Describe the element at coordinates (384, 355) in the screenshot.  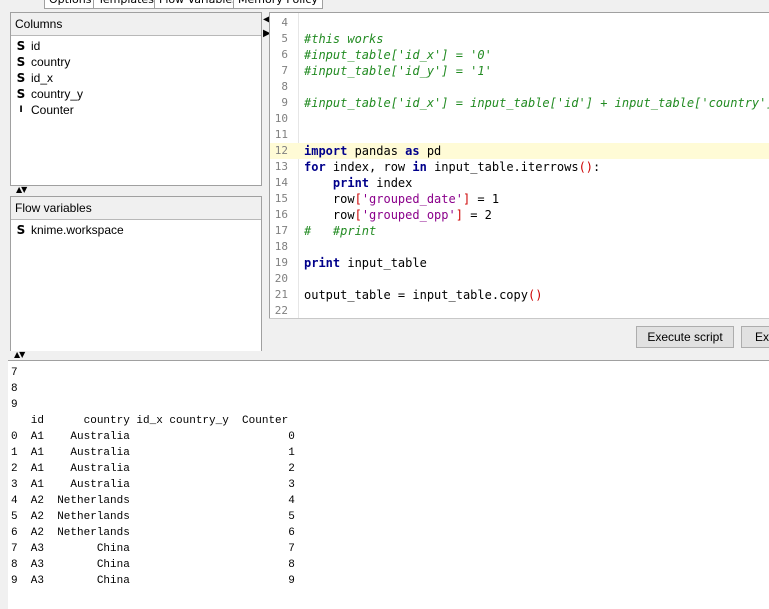
I see `console-splitter: ▲▼` at that location.